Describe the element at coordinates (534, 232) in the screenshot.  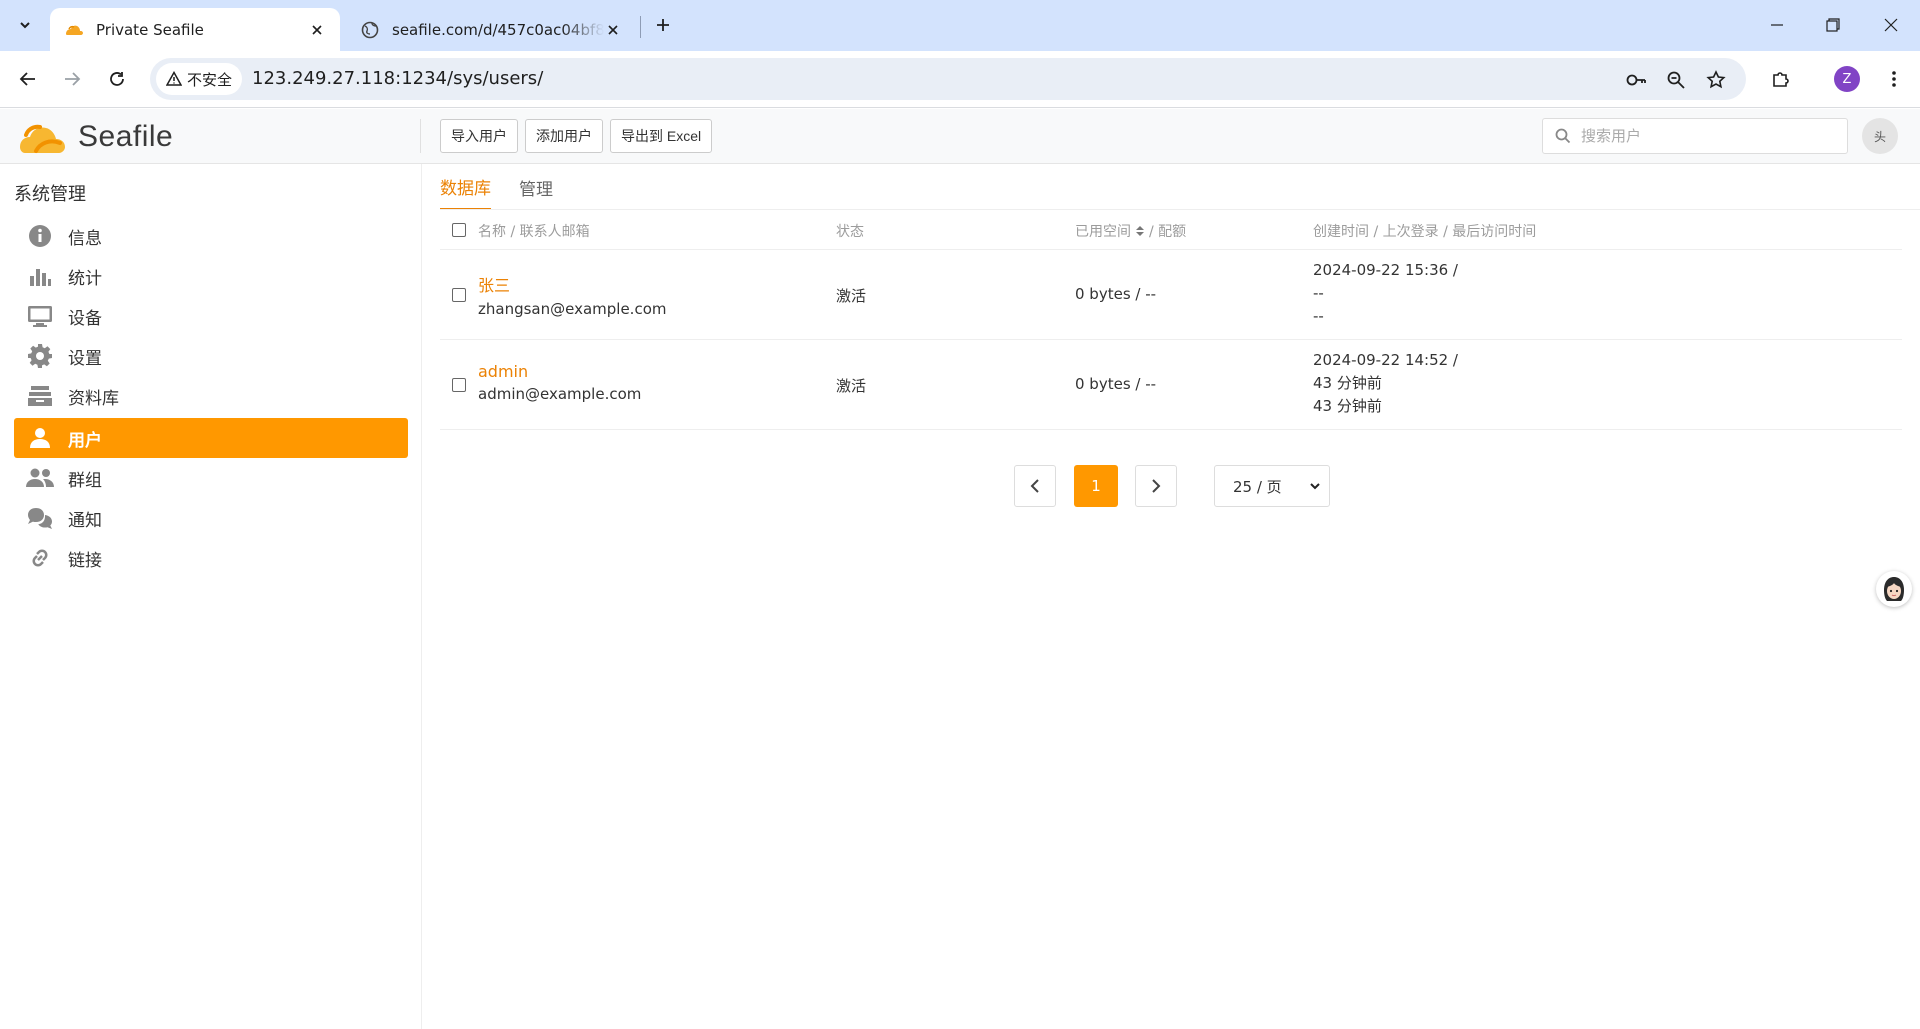
I see `col-header-name: 名称 / 联系人邮箱` at that location.